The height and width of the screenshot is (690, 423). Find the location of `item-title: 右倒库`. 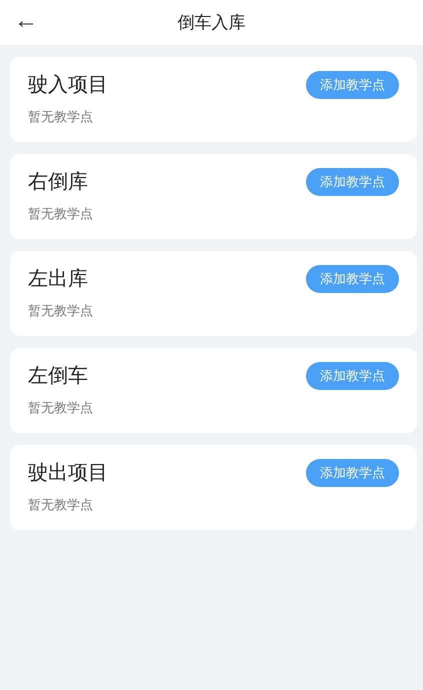

item-title: 右倒库 is located at coordinates (58, 181).